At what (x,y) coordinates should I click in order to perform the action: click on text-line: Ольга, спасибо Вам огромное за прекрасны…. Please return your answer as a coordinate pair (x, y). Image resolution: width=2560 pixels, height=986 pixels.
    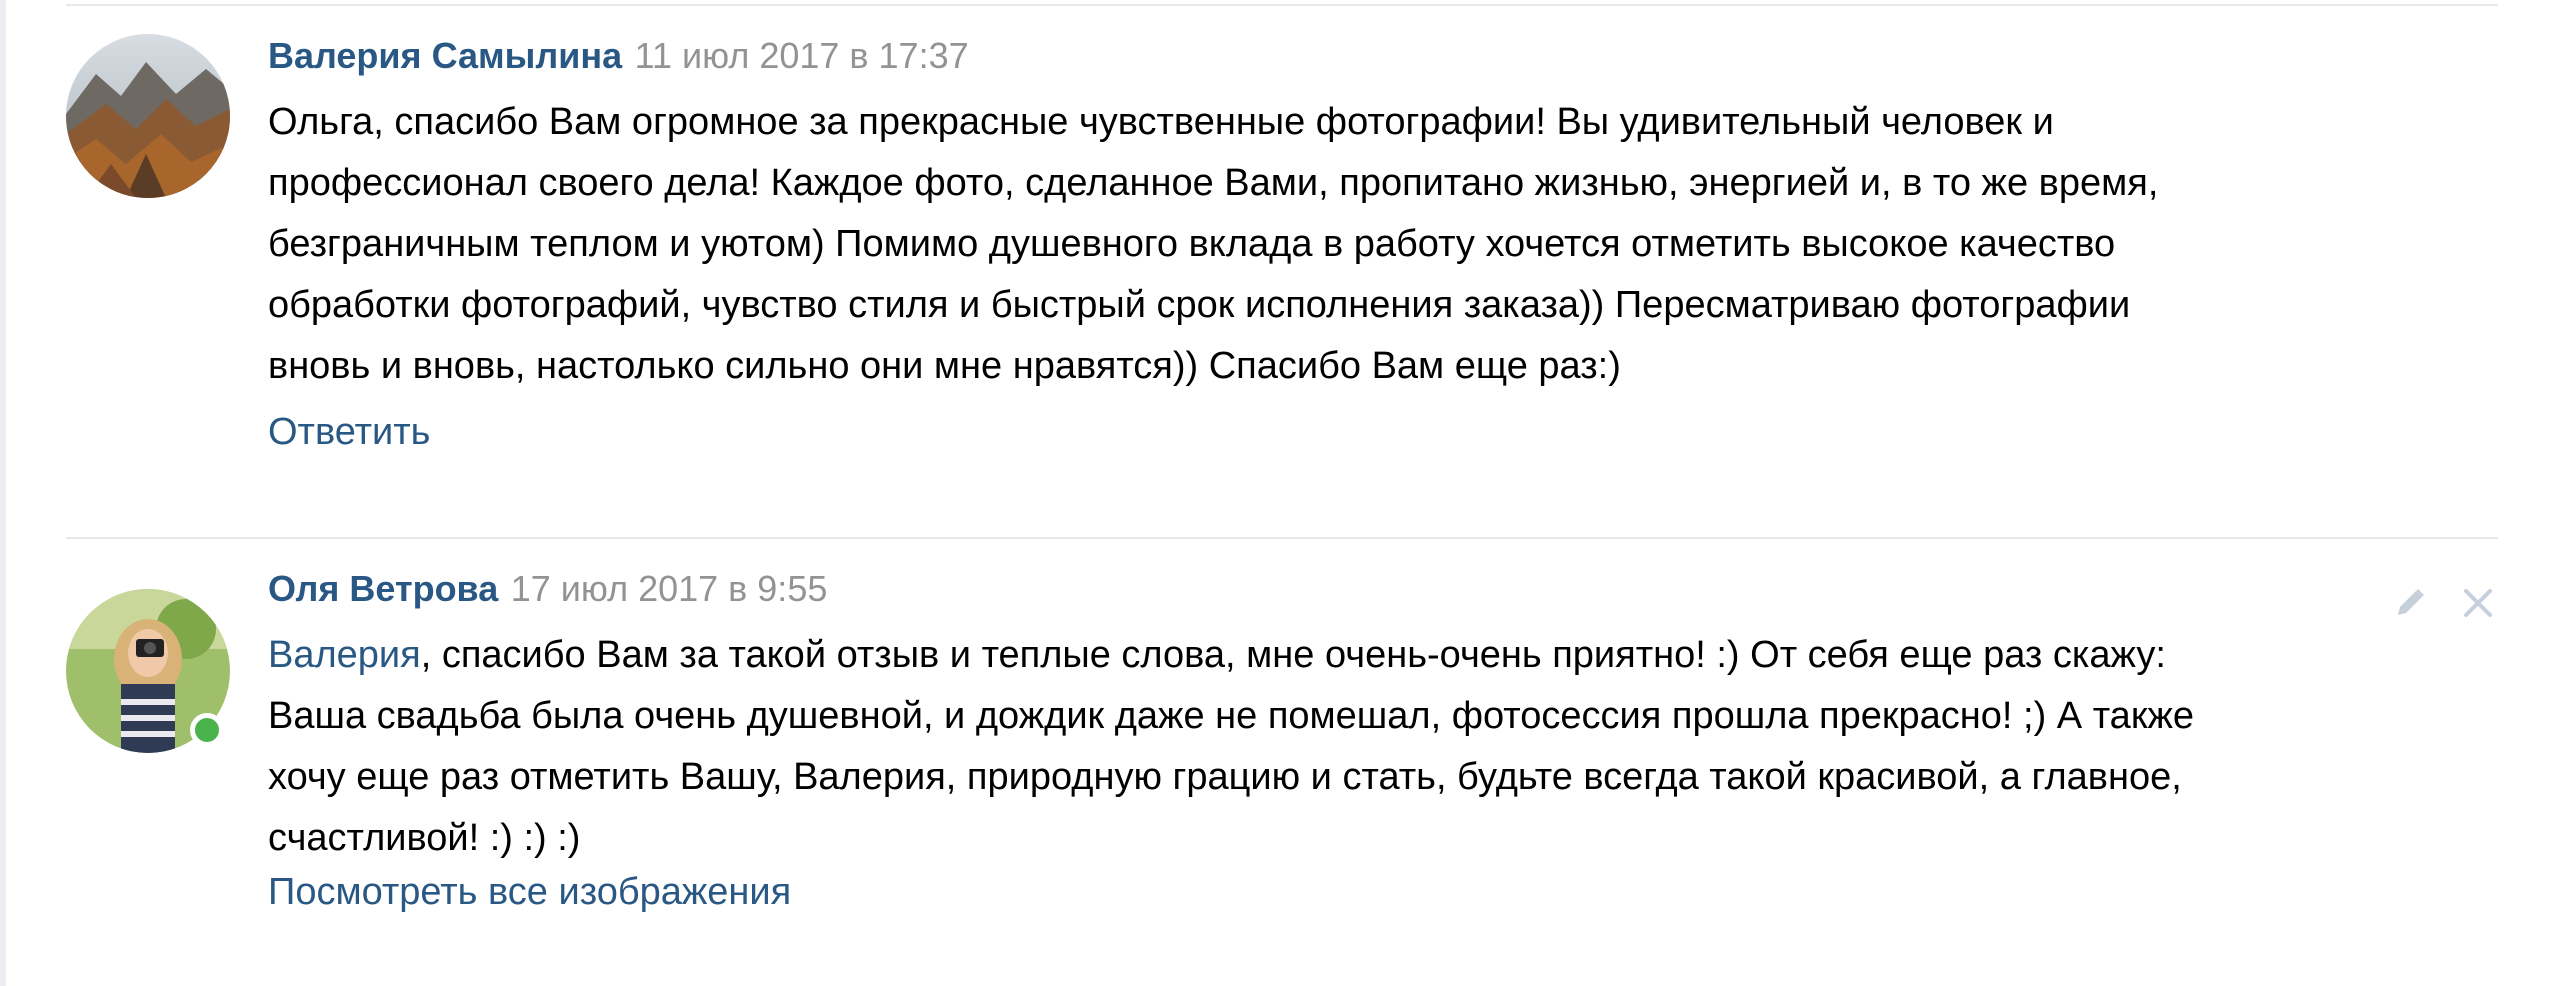
    Looking at the image, I should click on (1161, 122).